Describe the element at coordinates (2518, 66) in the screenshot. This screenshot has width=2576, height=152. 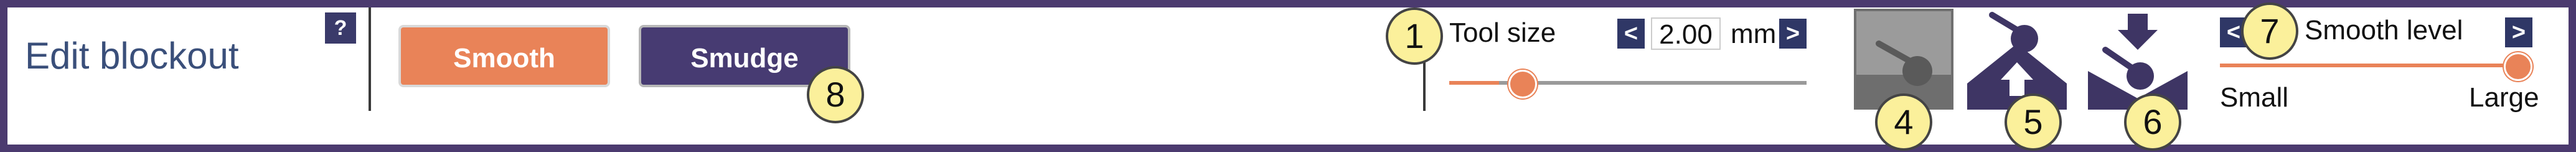
I see `smooth-level-slider-handle` at that location.